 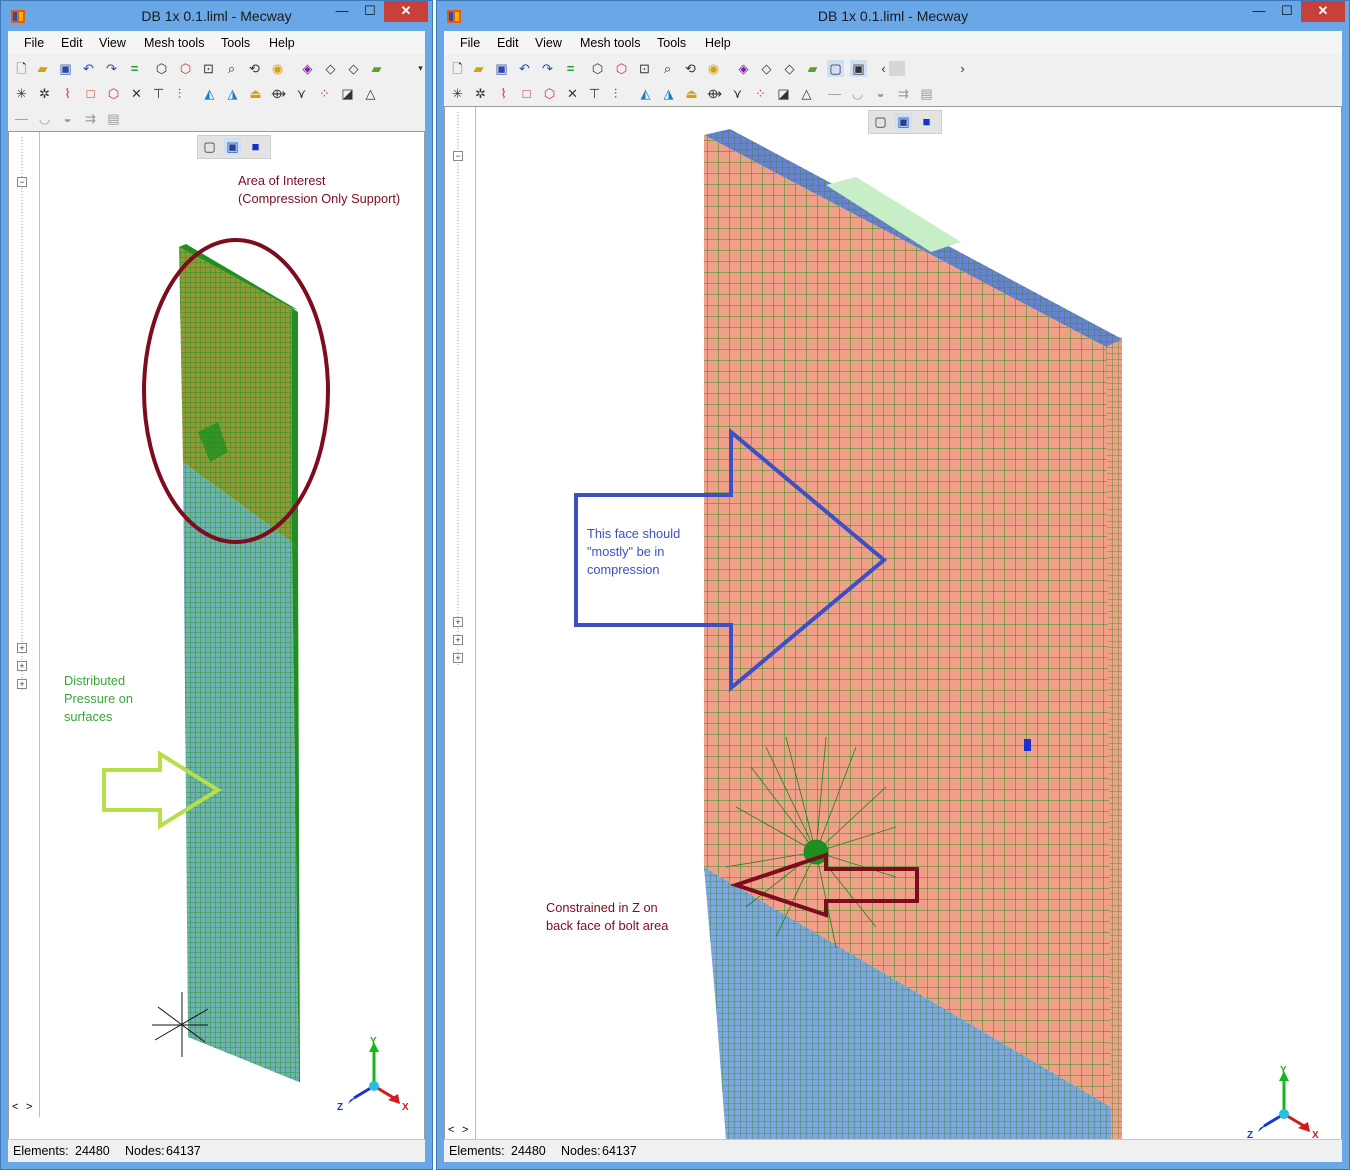 I want to click on cube-wire-icon: ⬡, so click(x=597, y=68).